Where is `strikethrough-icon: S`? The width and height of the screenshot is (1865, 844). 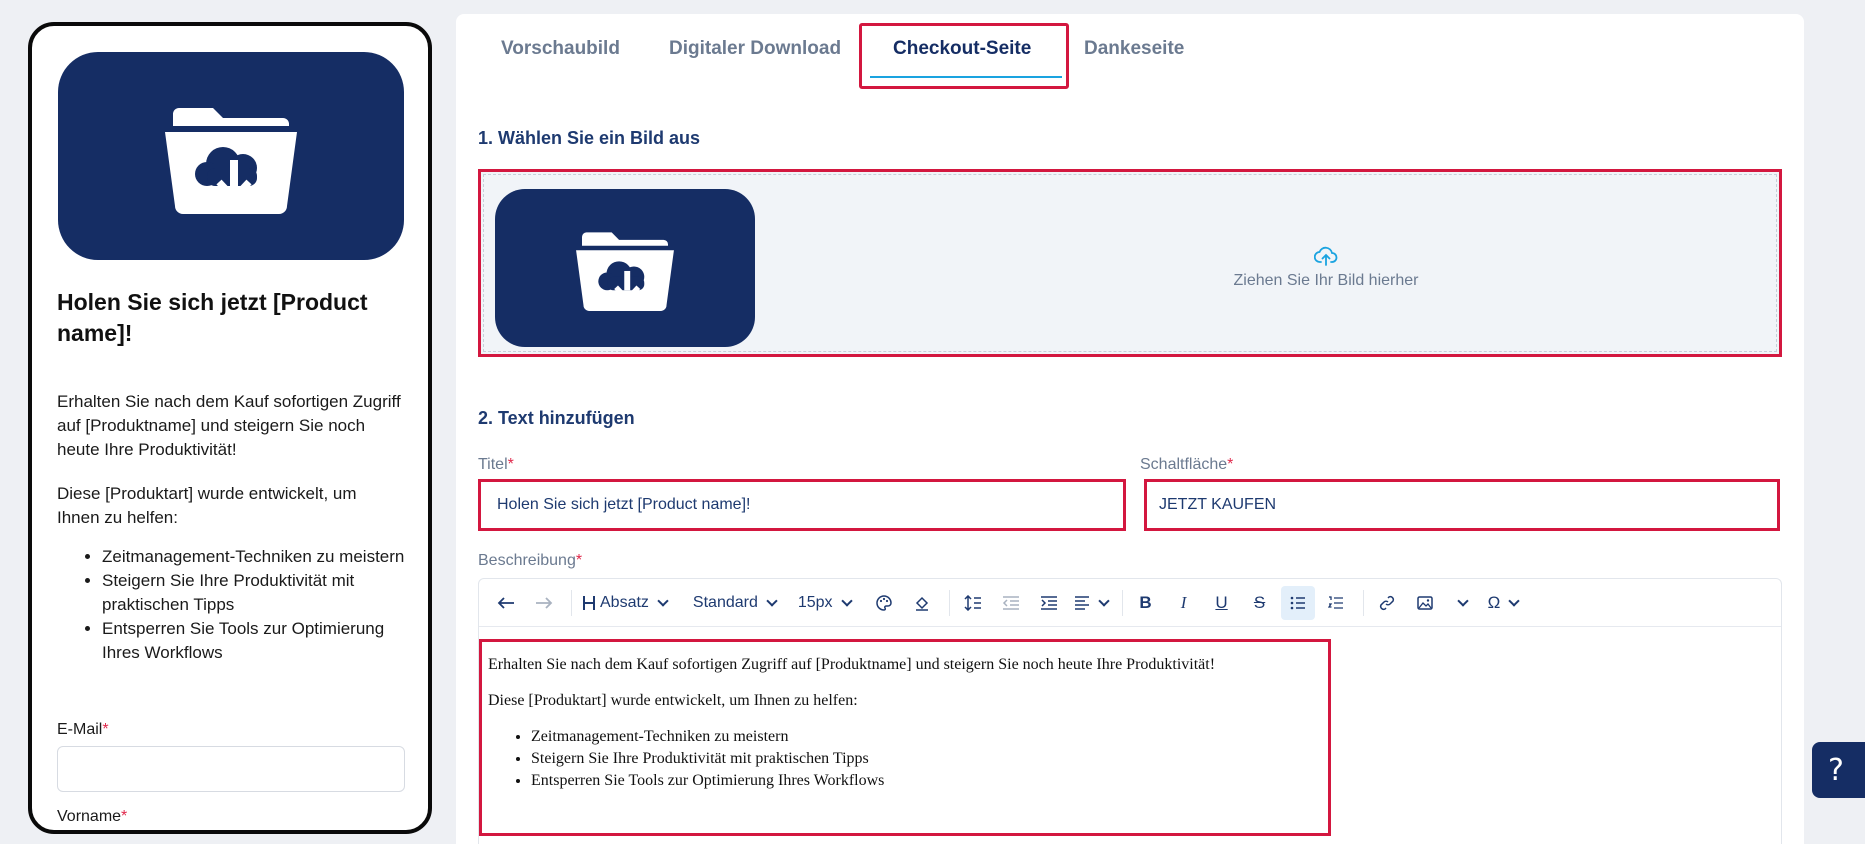 strikethrough-icon: S is located at coordinates (1259, 602).